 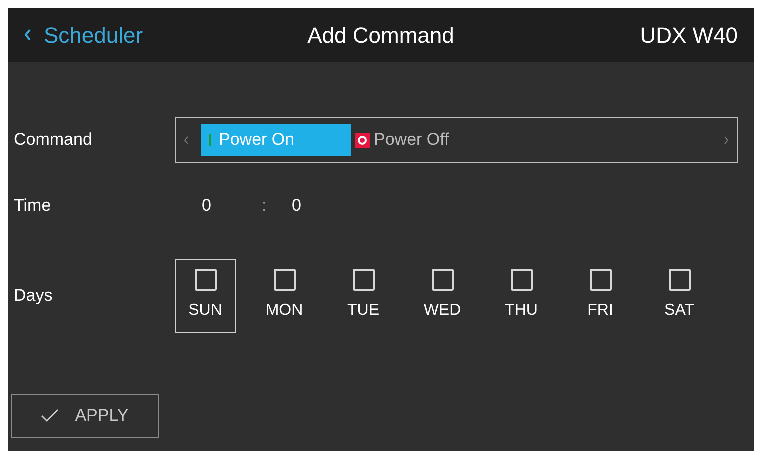 What do you see at coordinates (205, 295) in the screenshot?
I see `day-toggle: SUN` at bounding box center [205, 295].